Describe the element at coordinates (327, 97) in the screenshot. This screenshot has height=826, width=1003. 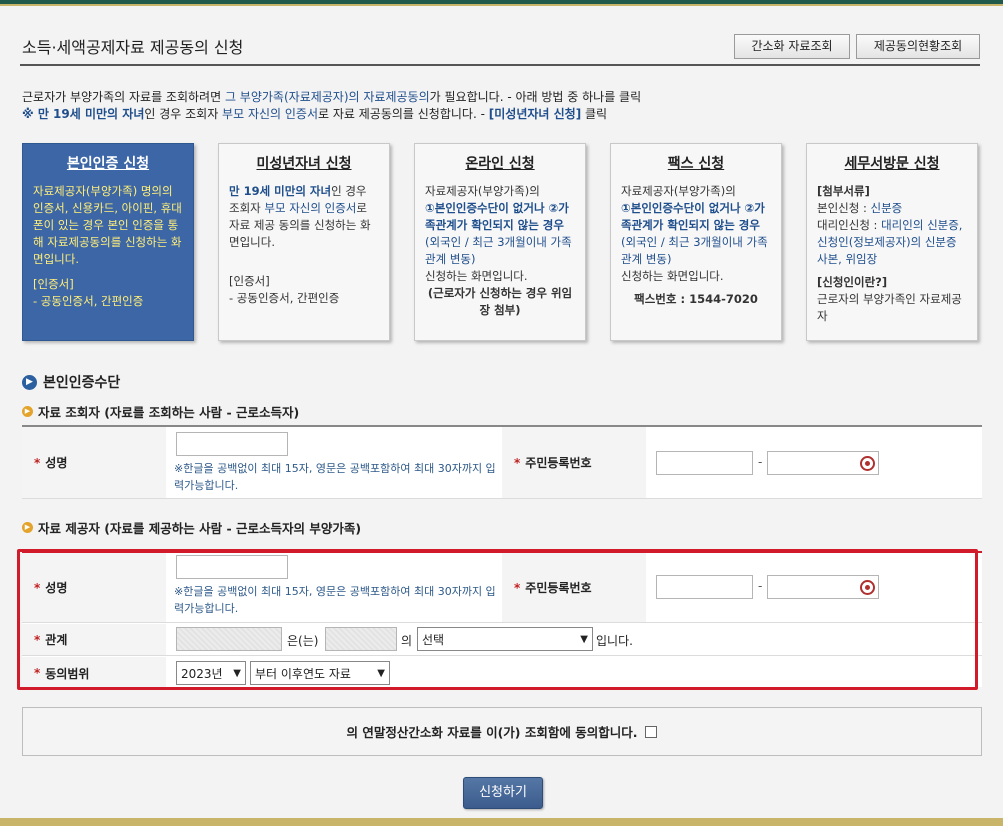
I see `intro-highlight: 그 부양가족(자료제공자)의 자료제공동의` at that location.